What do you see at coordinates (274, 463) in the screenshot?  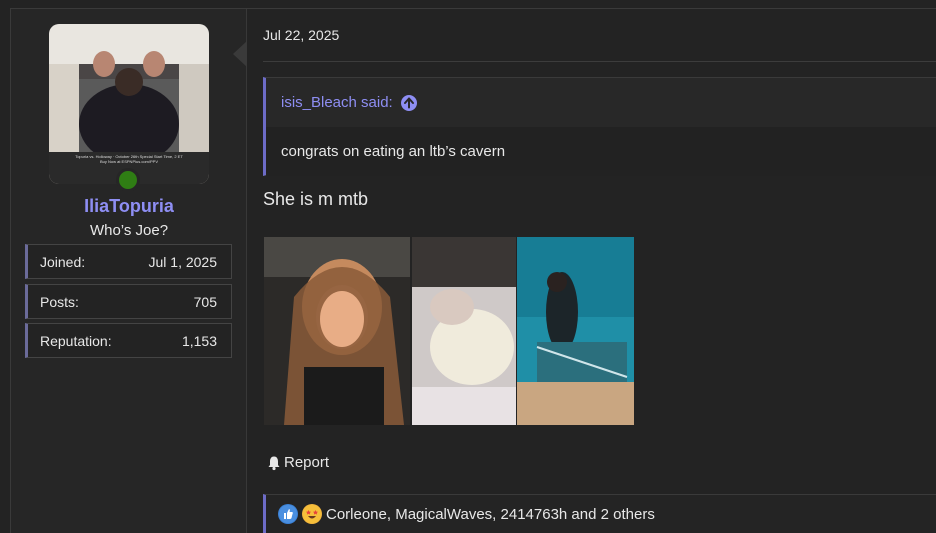 I see `bell-icon` at bounding box center [274, 463].